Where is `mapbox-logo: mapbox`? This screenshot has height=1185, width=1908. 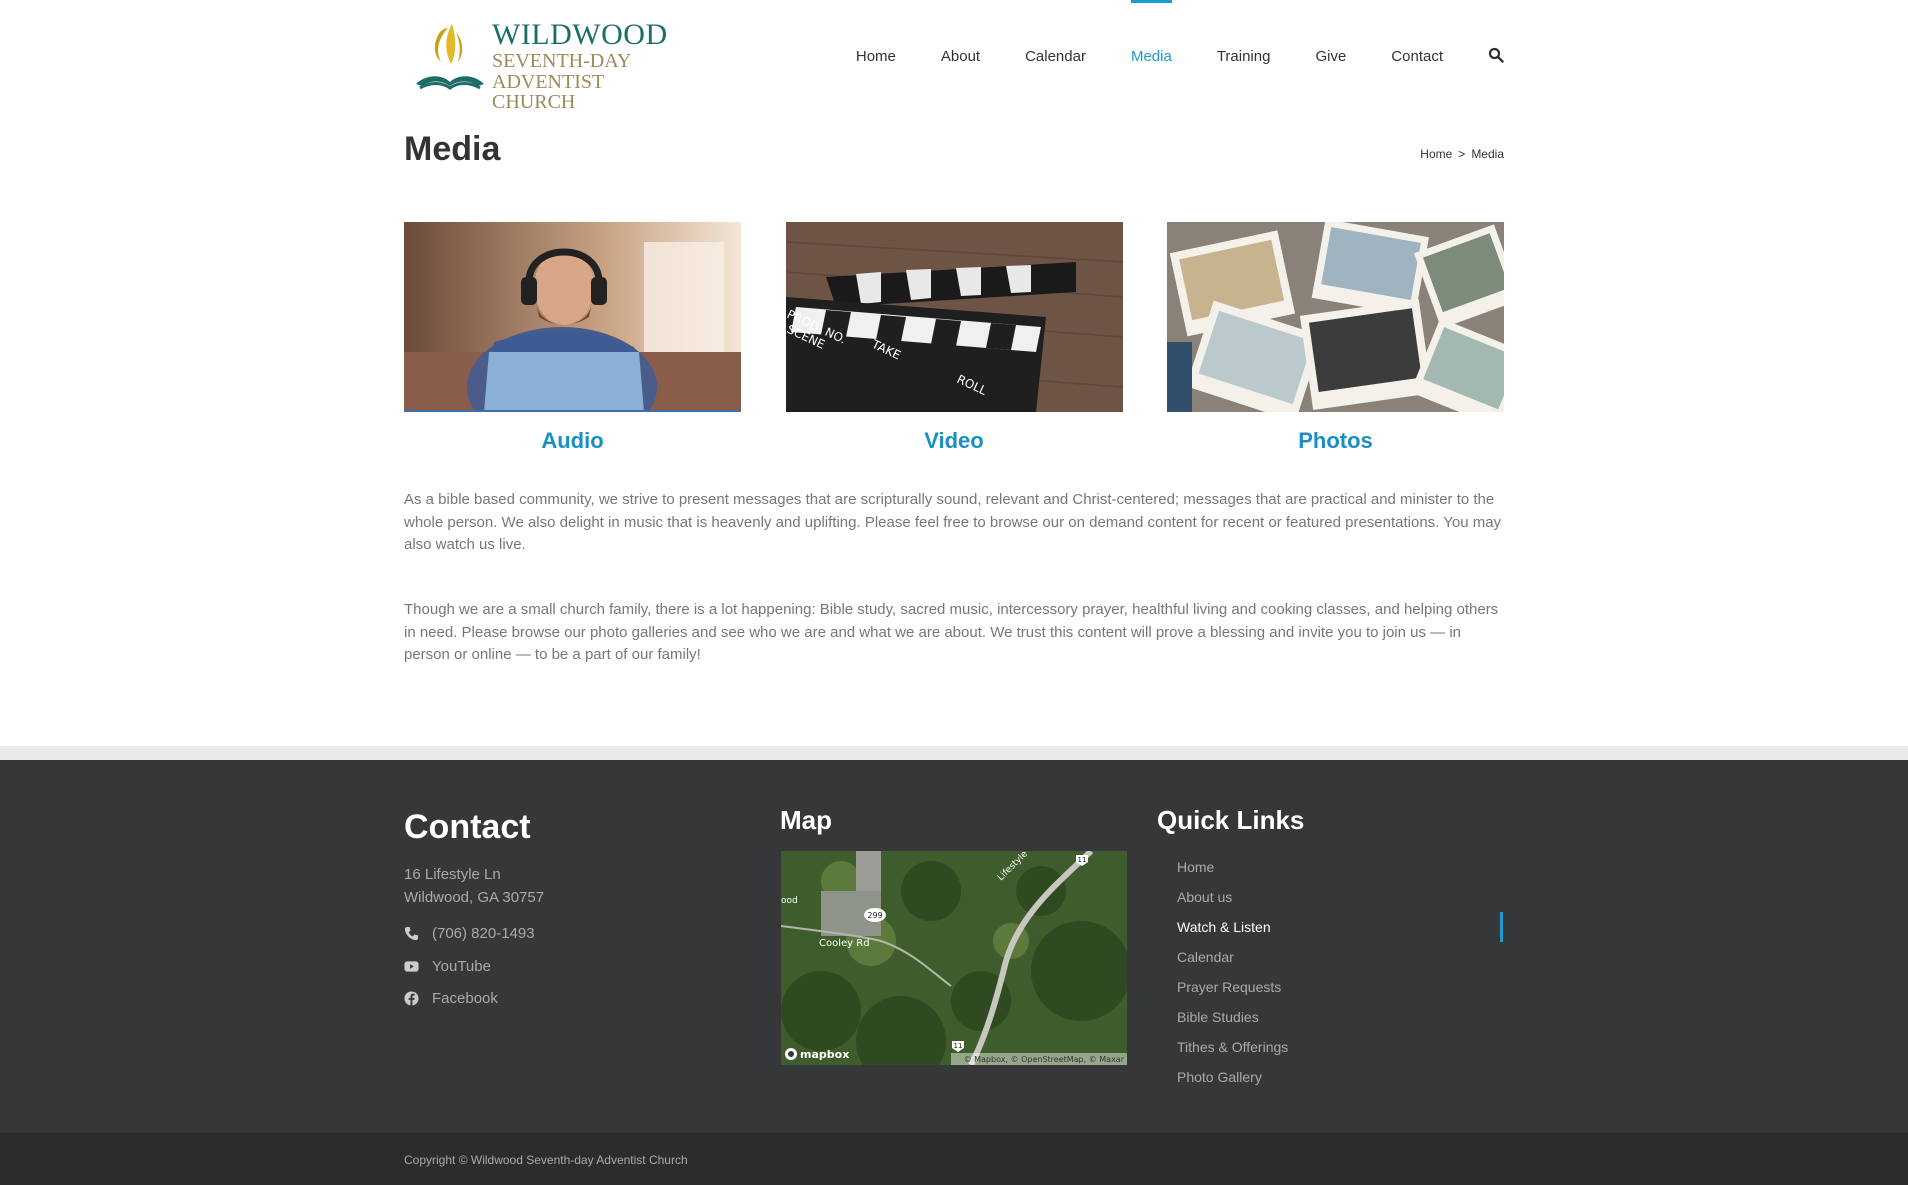 mapbox-logo: mapbox is located at coordinates (824, 1054).